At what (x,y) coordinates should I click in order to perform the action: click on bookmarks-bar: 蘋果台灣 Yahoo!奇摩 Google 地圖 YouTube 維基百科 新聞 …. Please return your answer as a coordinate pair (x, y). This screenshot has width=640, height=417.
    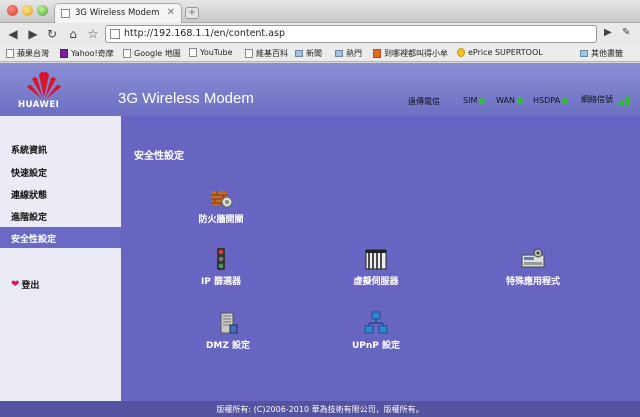
    Looking at the image, I should click on (320, 53).